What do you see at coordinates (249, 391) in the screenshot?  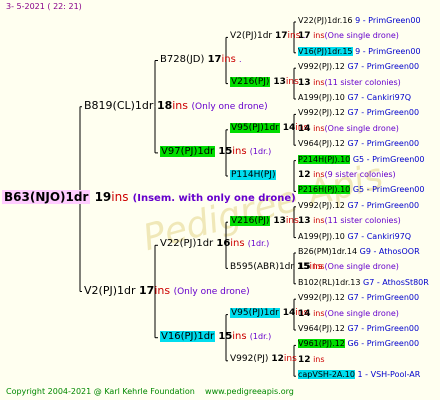 I see `site-link: www.pedigreeapis.org` at bounding box center [249, 391].